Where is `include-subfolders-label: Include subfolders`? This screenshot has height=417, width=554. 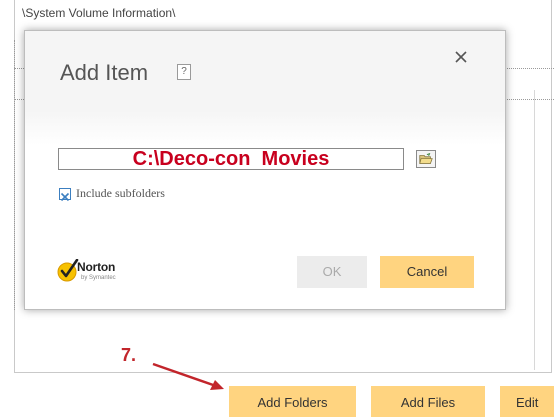
include-subfolders-label: Include subfolders is located at coordinates (120, 193).